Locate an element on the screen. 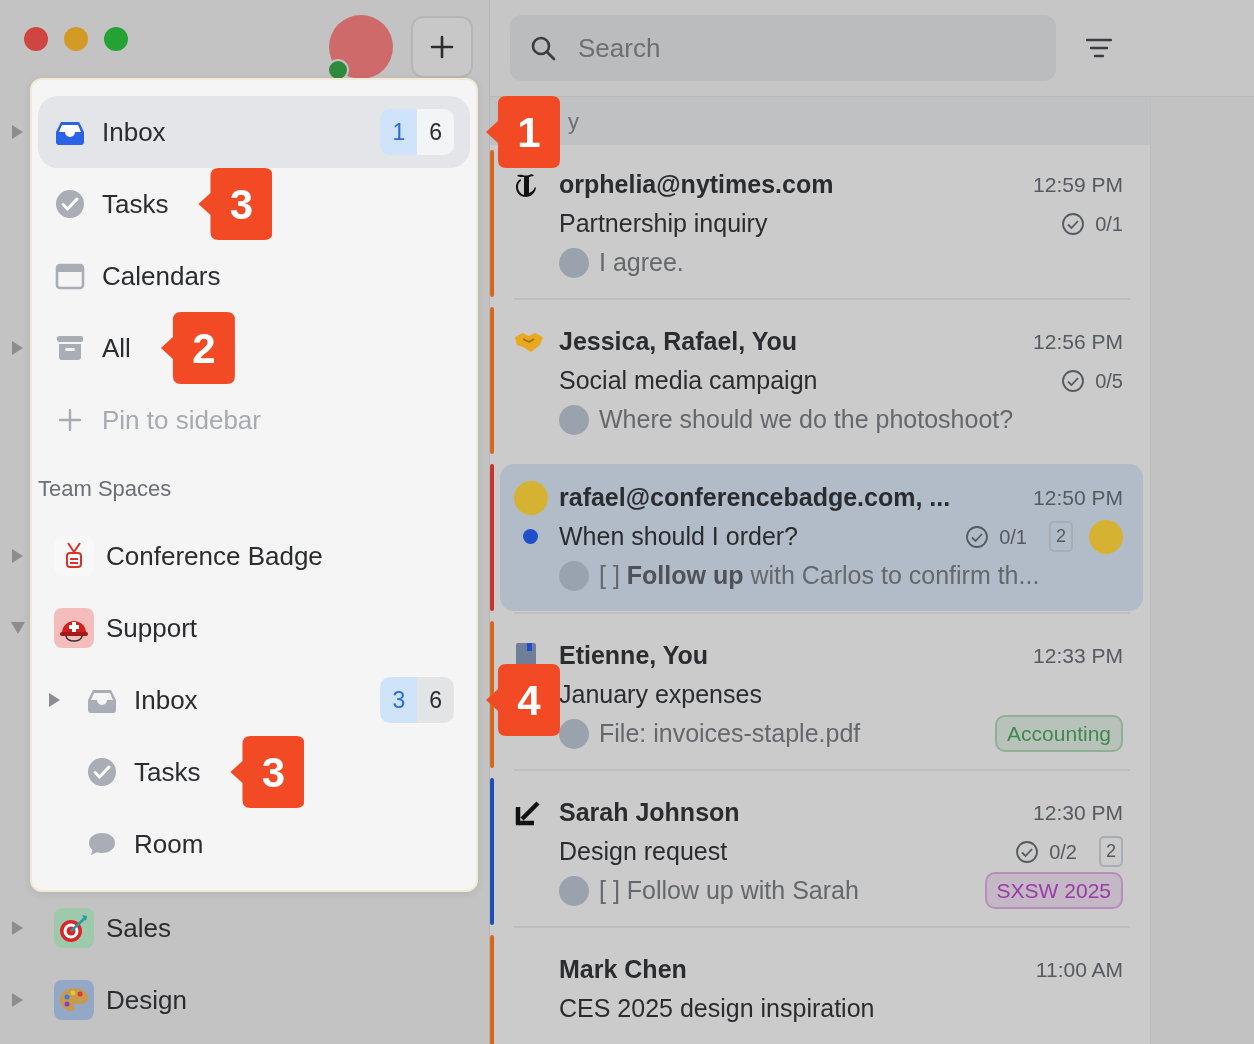  message-preview: Where should we do the photoshoot? is located at coordinates (807, 419).